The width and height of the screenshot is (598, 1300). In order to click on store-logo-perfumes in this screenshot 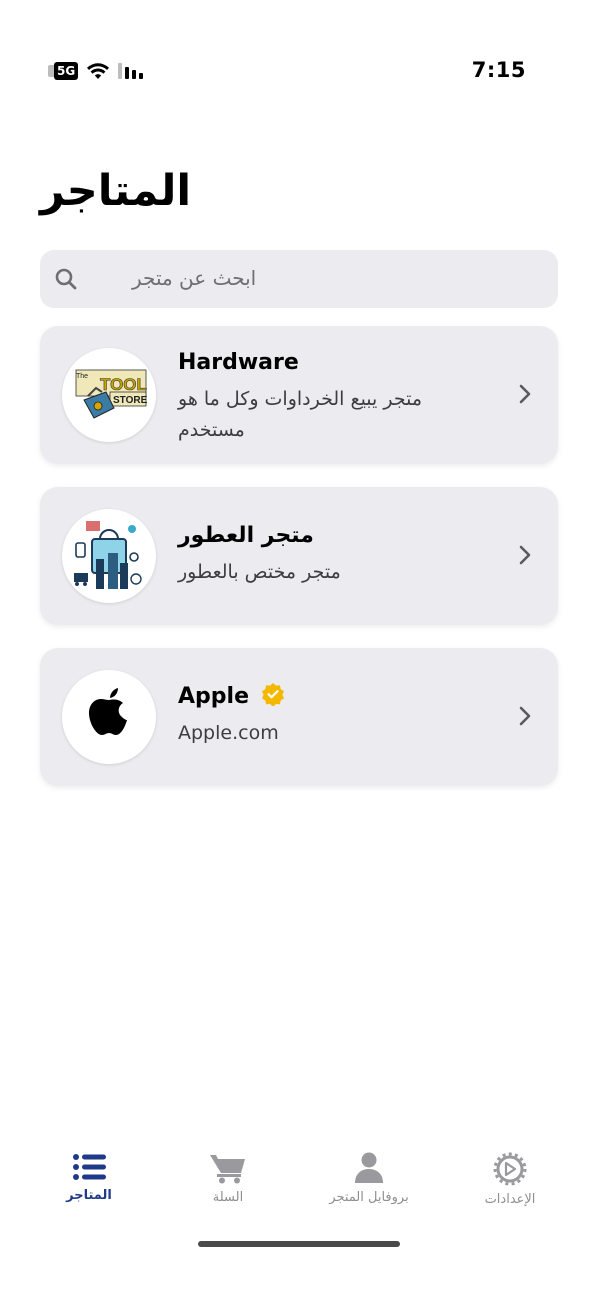, I will do `click(109, 556)`.